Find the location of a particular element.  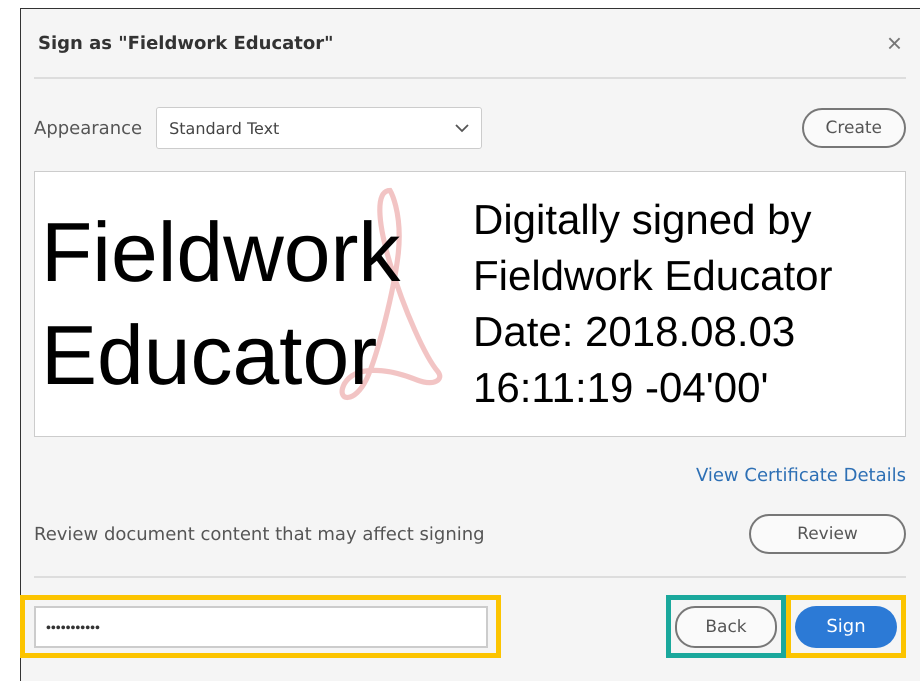

signature-detail: Digitally signed by is located at coordinates (643, 220).